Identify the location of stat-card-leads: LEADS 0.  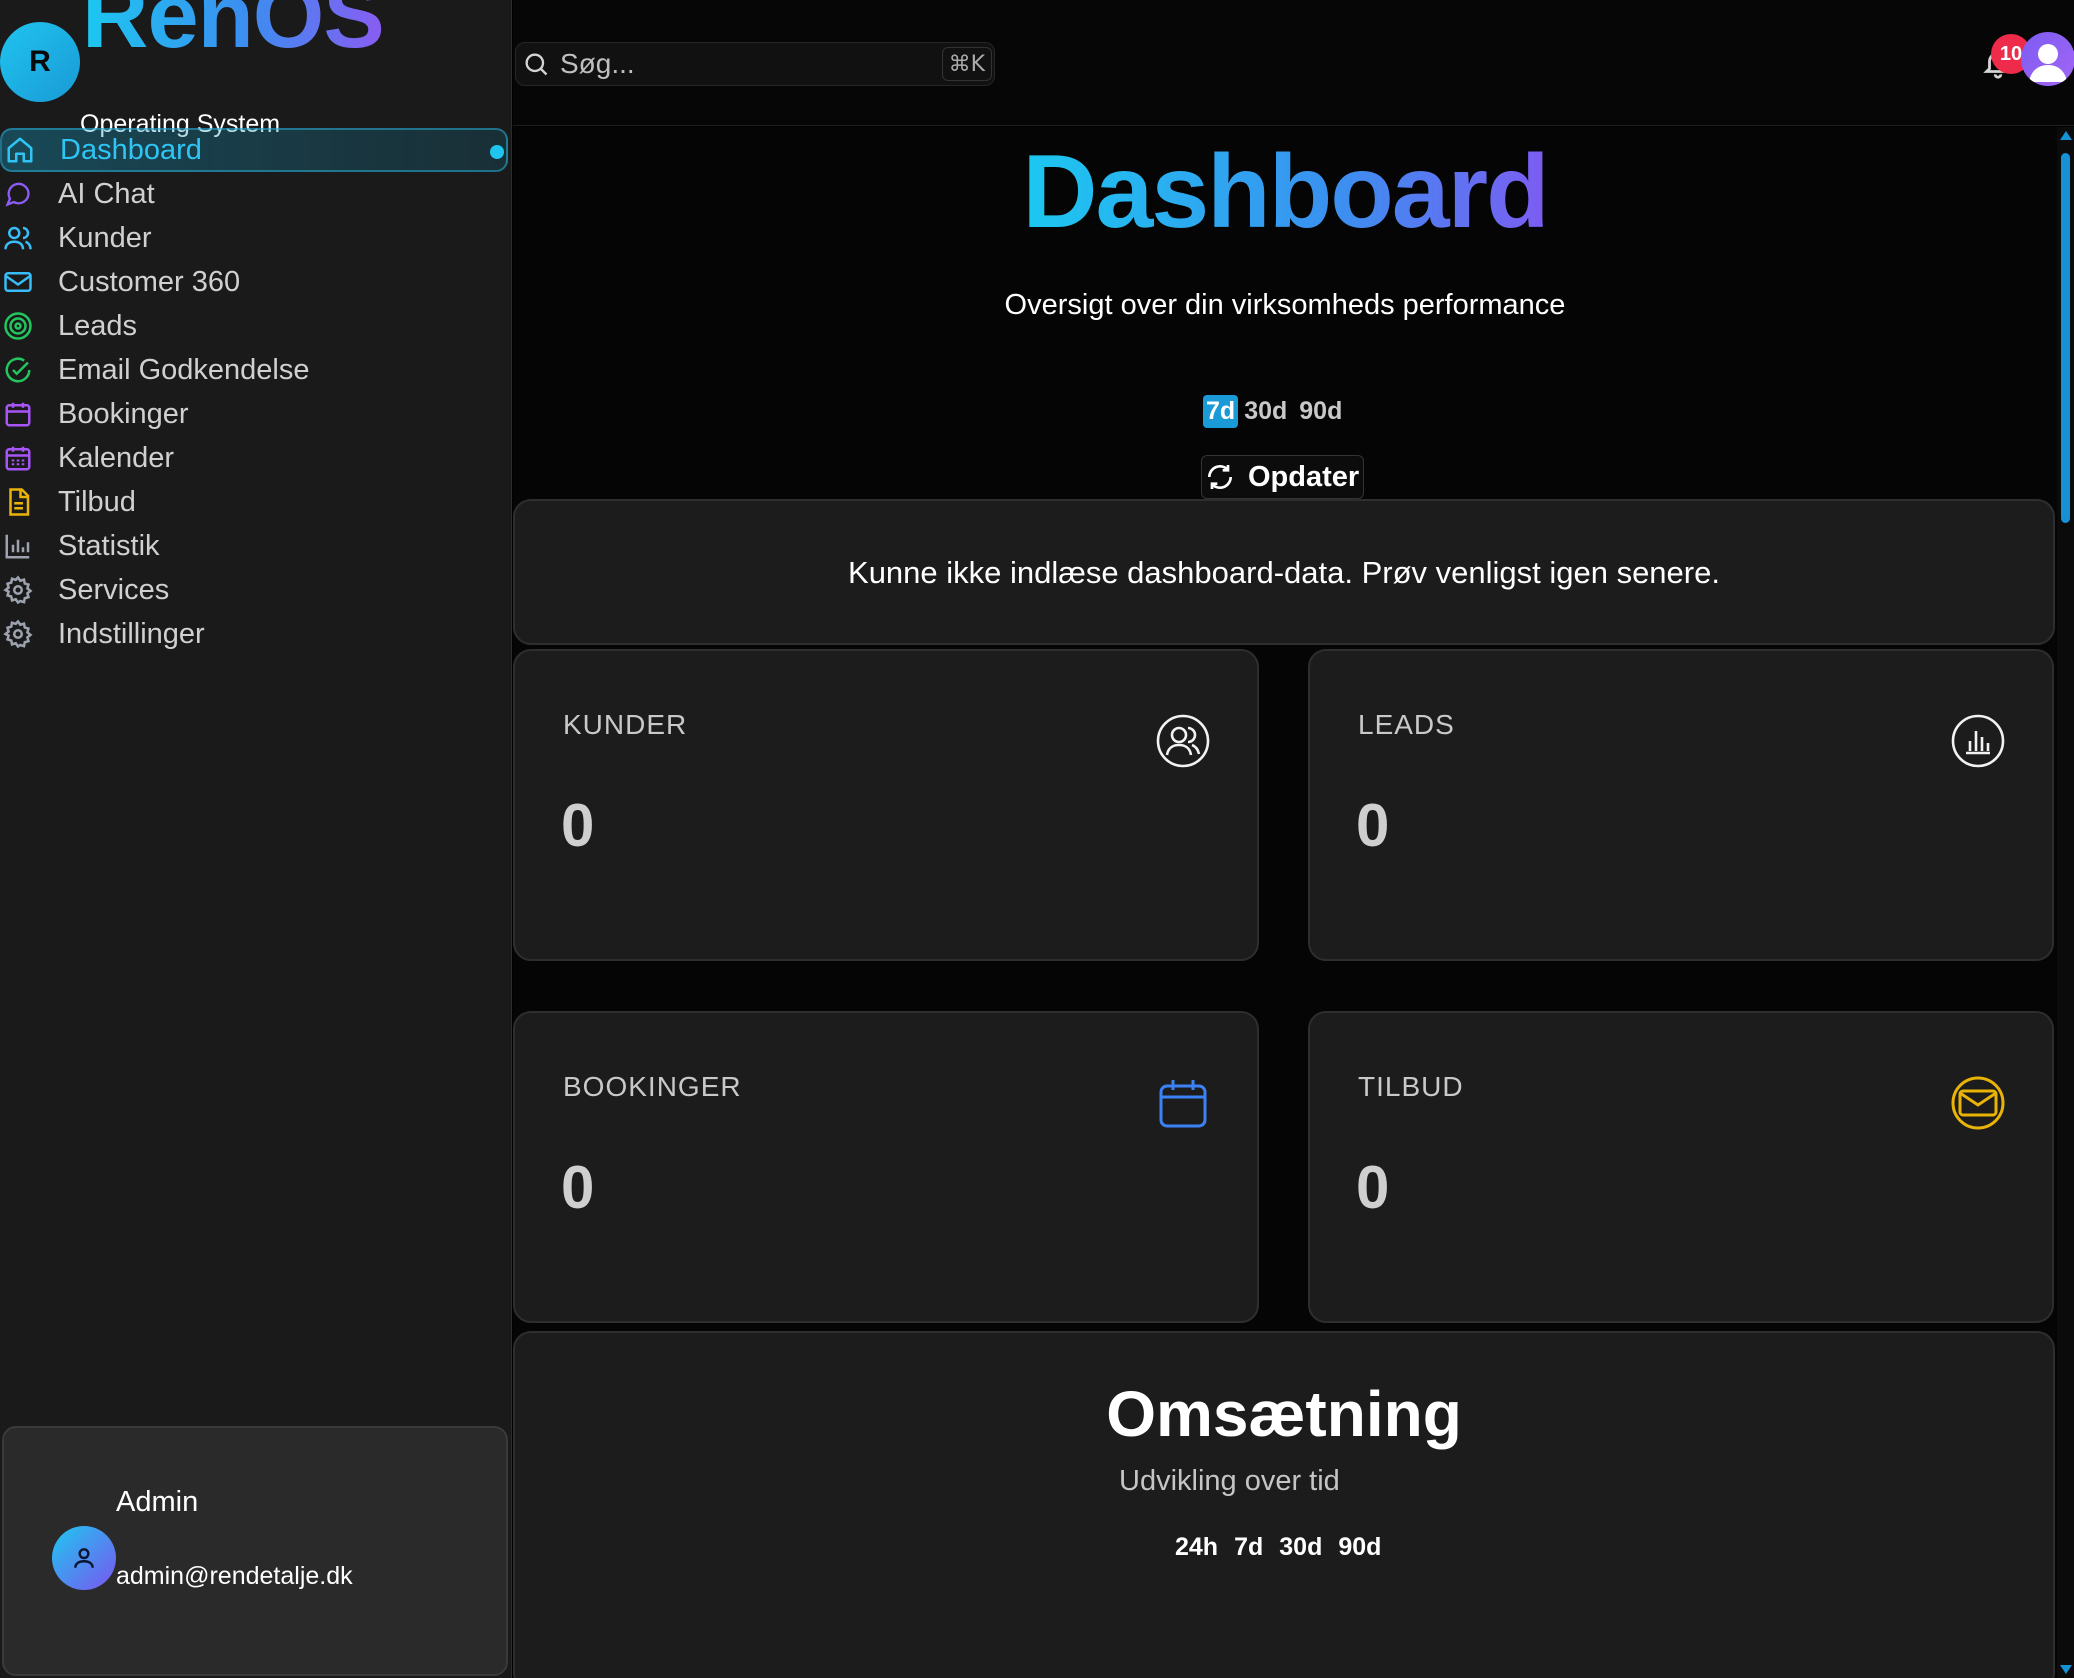
(1681, 805).